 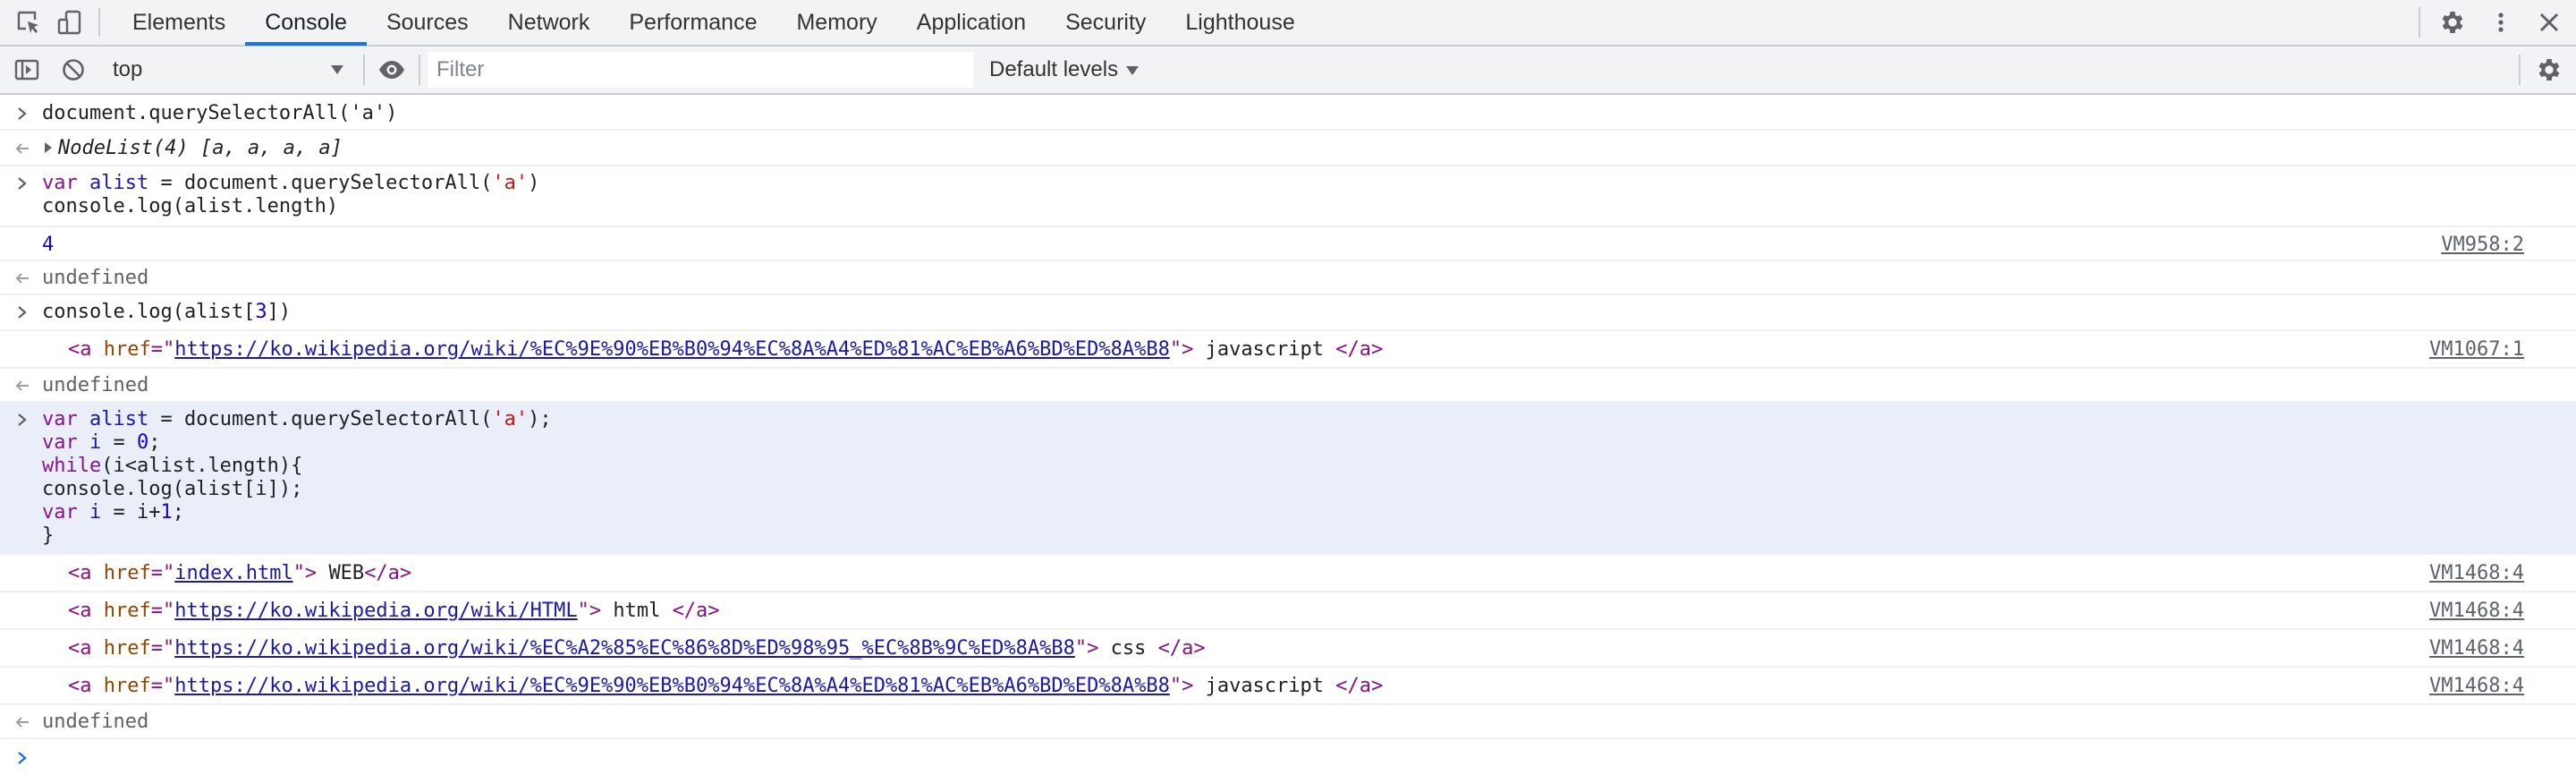 I want to click on settings-icon, so click(x=2452, y=22).